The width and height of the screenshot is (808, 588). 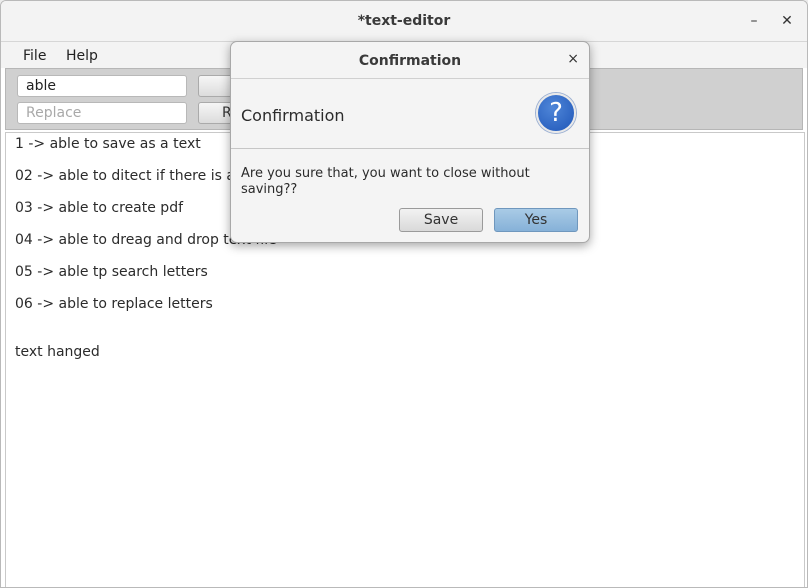 What do you see at coordinates (410, 148) in the screenshot?
I see `divider` at bounding box center [410, 148].